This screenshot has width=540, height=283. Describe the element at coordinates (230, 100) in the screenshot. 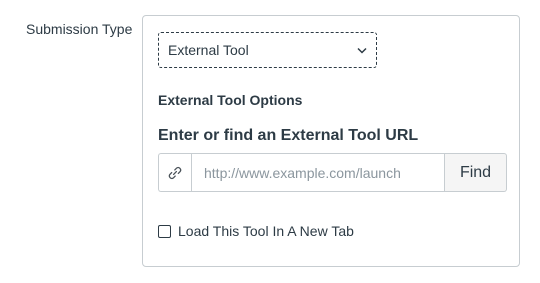

I see `external-tool-options-heading: External Tool Options` at that location.